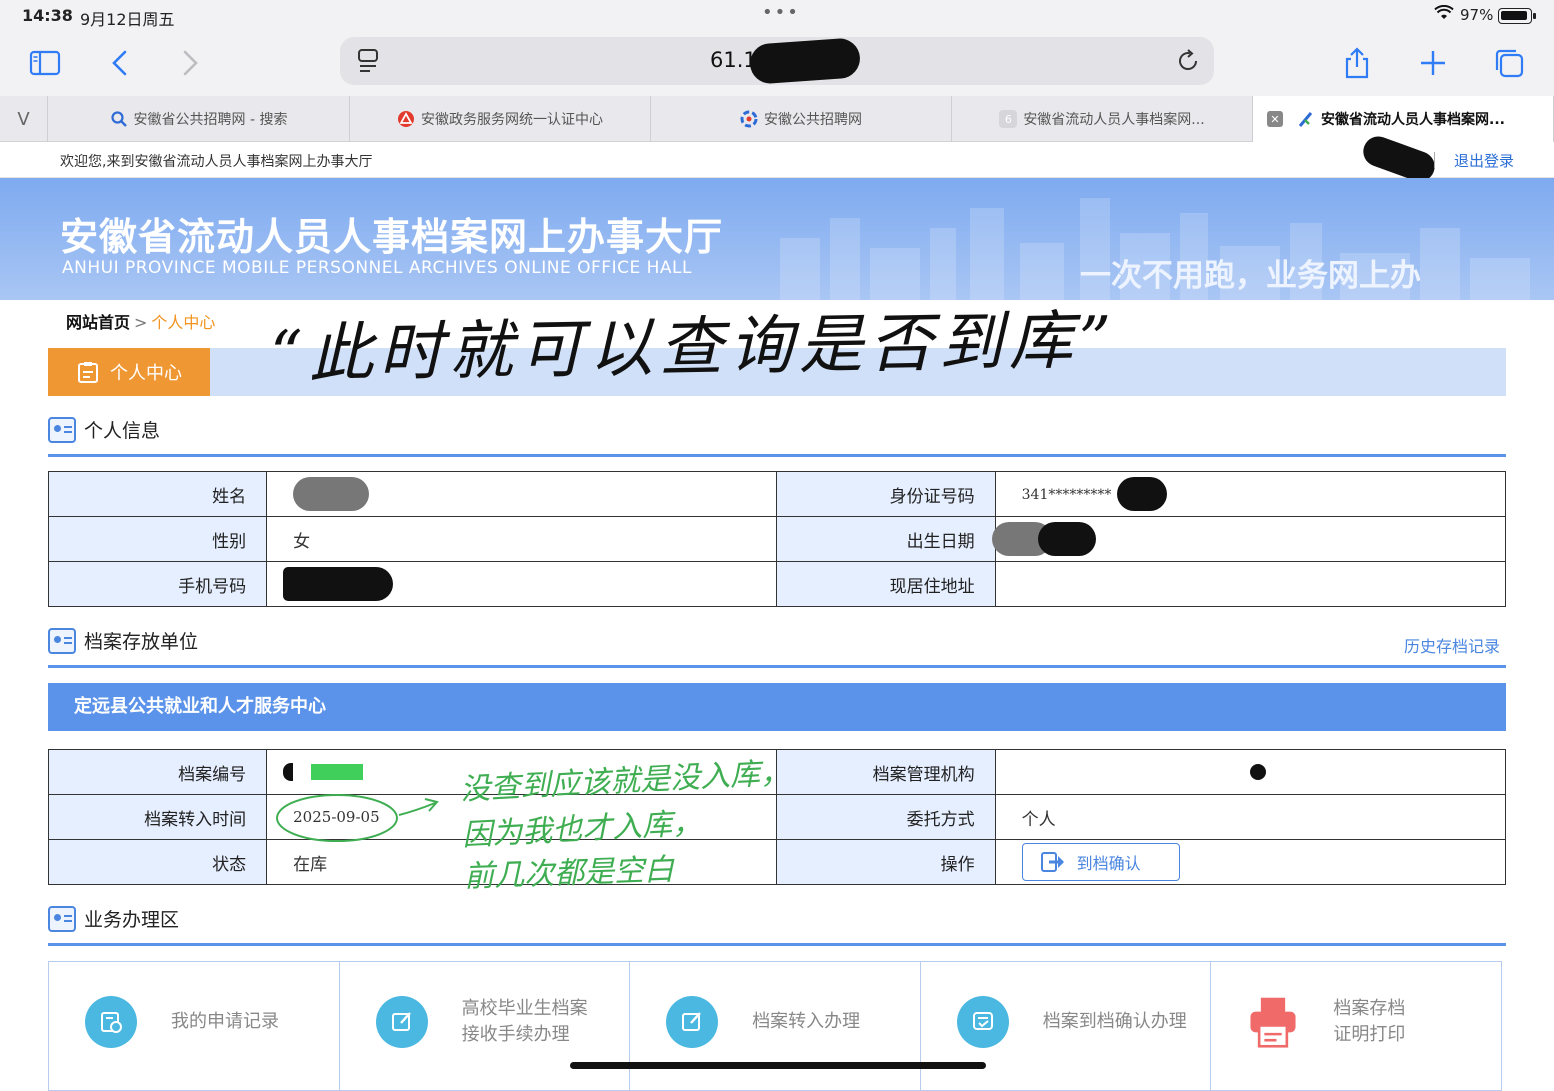 The image size is (1554, 1091). Describe the element at coordinates (1250, 817) in the screenshot. I see `entrust-value: 个人` at that location.